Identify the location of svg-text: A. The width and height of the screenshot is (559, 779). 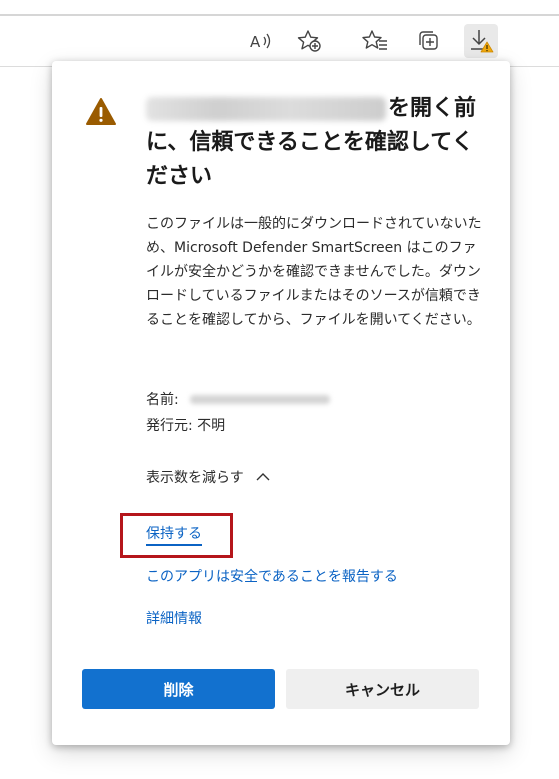
(255, 42).